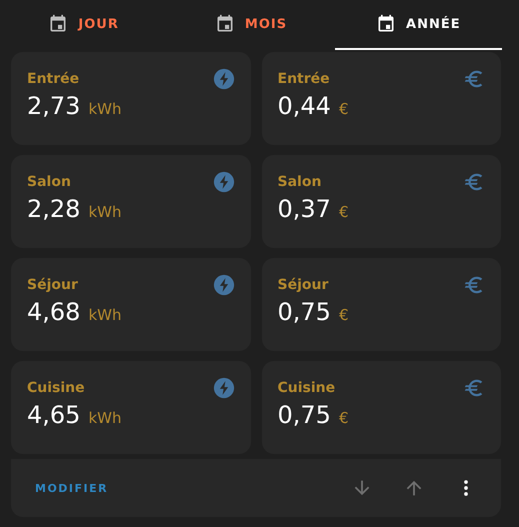 The image size is (519, 527). What do you see at coordinates (84, 25) in the screenshot?
I see `tab: JOUR` at bounding box center [84, 25].